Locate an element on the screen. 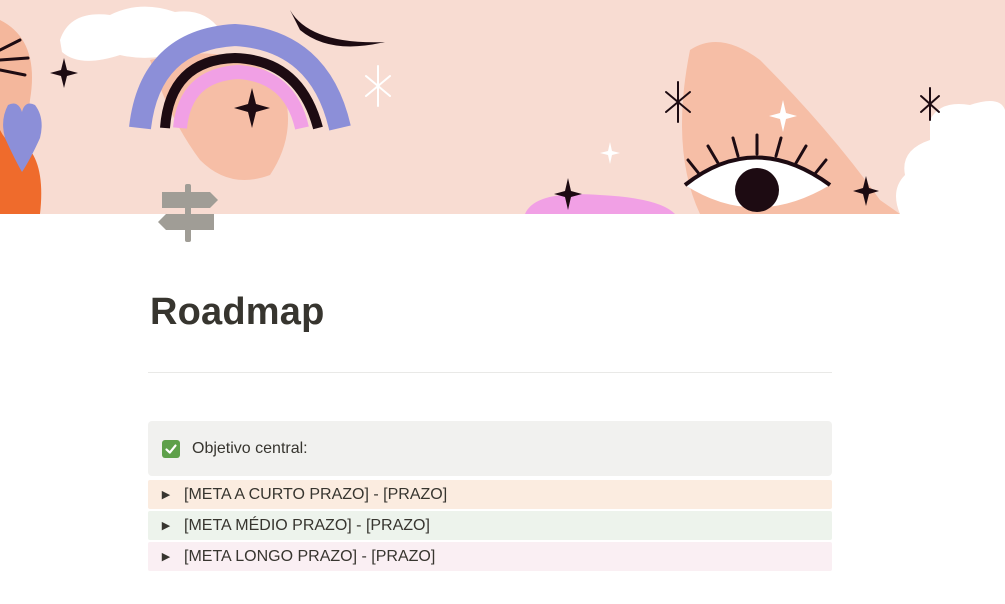 The width and height of the screenshot is (1005, 604). page-title: Roadmap is located at coordinates (237, 312).